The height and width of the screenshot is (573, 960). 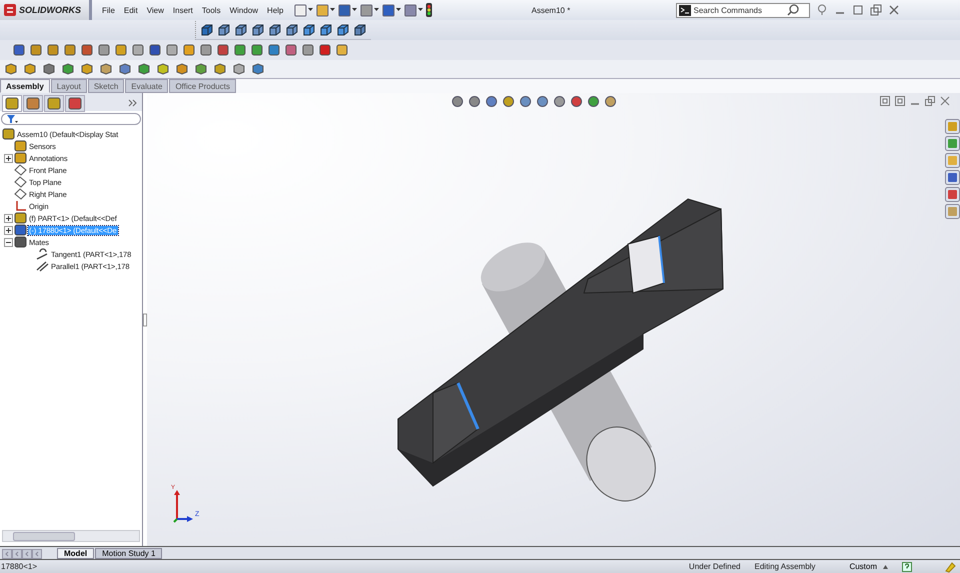 I want to click on search-box: Search Commands, so click(x=743, y=10).